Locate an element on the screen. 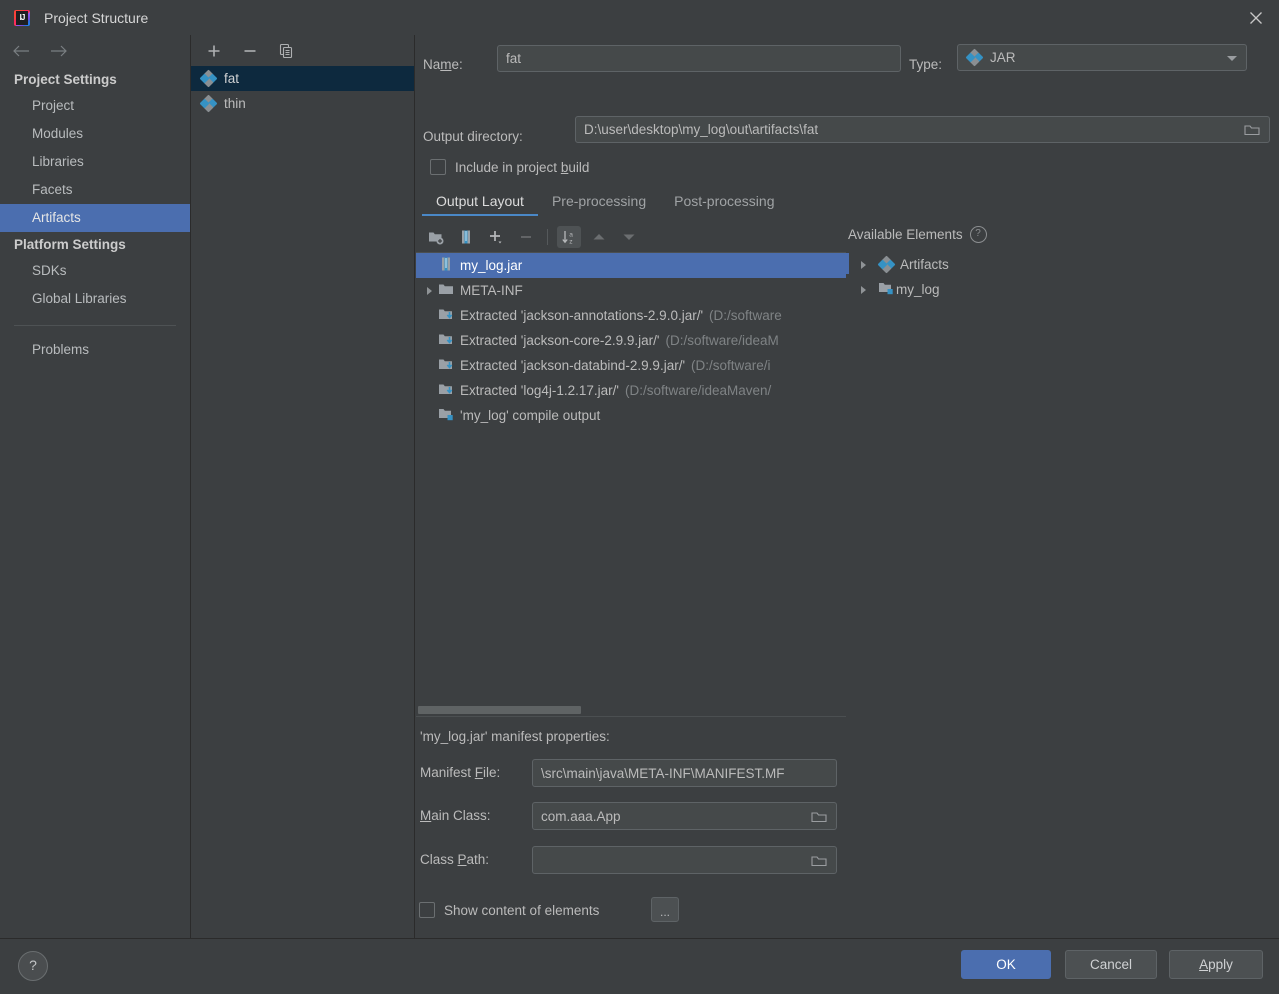 The image size is (1279, 994). main-class-label: Main Class: is located at coordinates (455, 815).